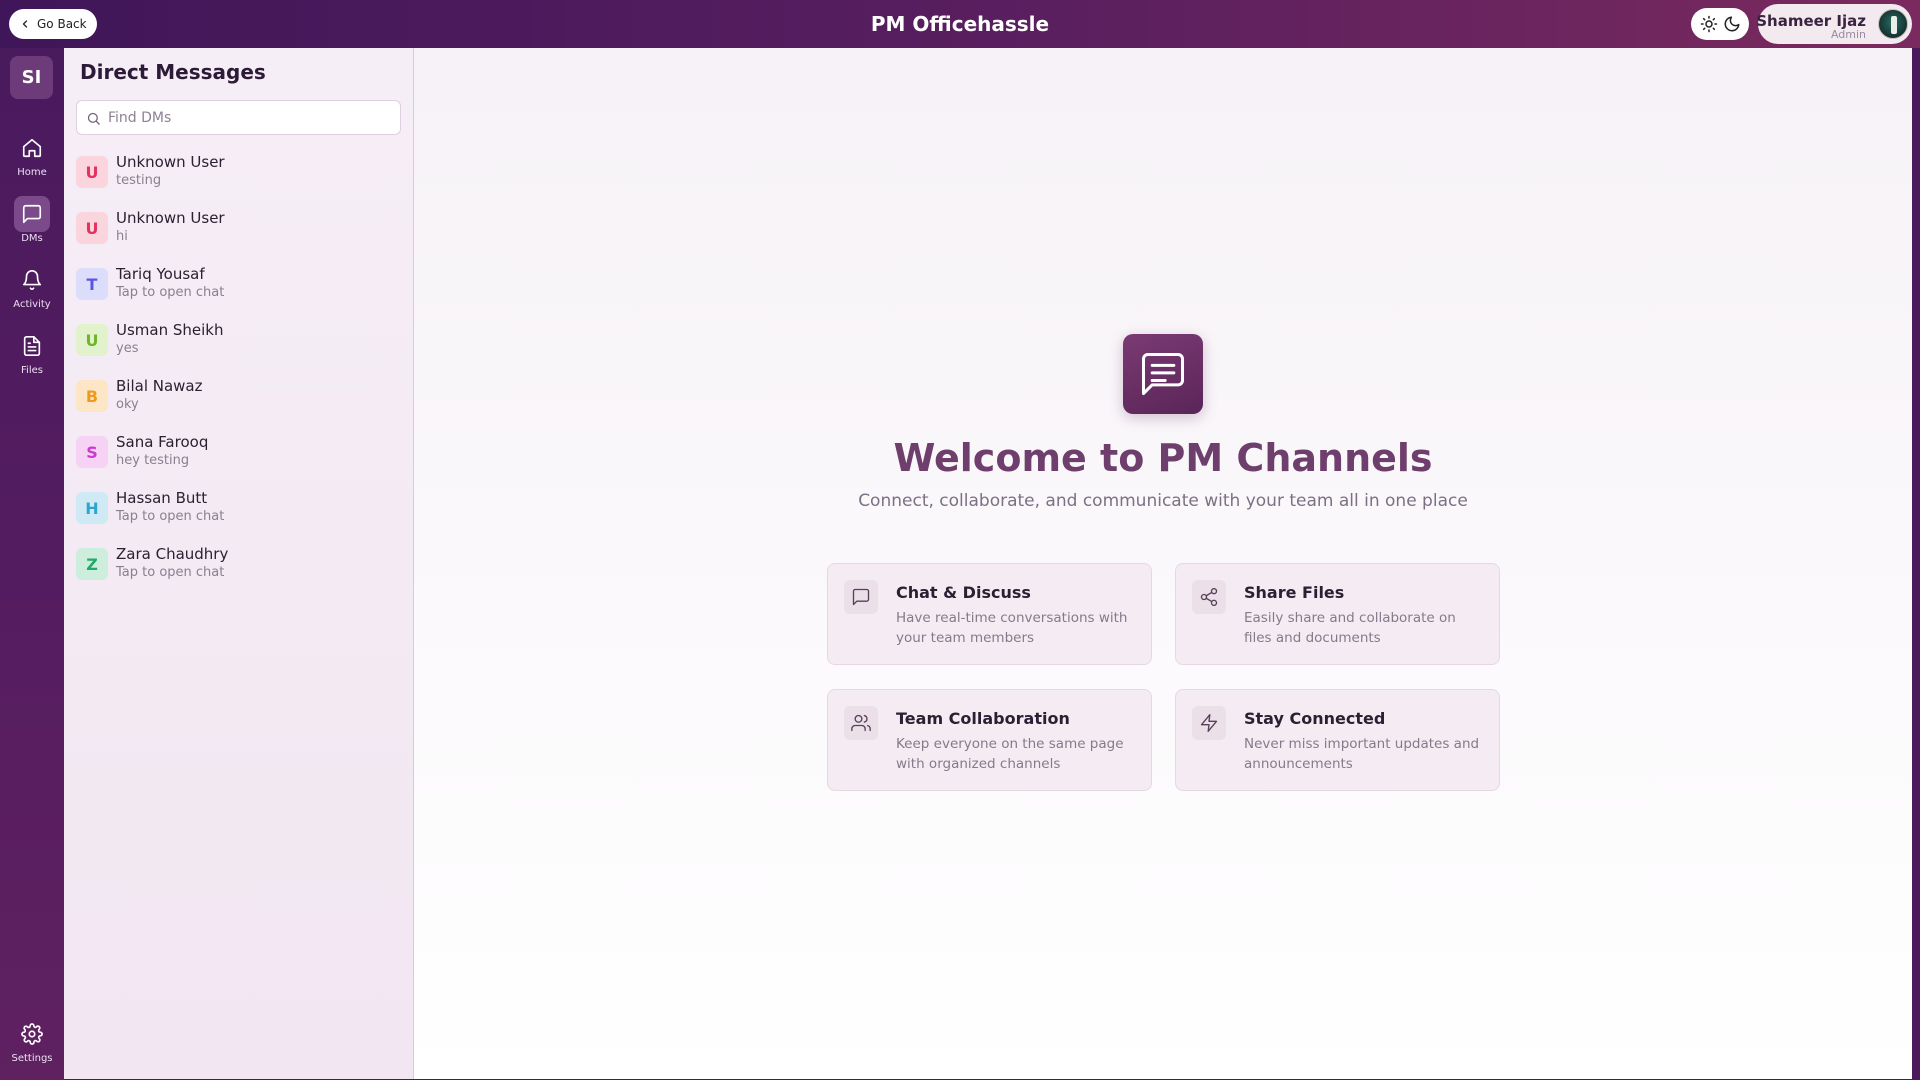 The width and height of the screenshot is (1920, 1080). I want to click on dm-list-item: H Hassan Butt Tap to open chat, so click(238, 510).